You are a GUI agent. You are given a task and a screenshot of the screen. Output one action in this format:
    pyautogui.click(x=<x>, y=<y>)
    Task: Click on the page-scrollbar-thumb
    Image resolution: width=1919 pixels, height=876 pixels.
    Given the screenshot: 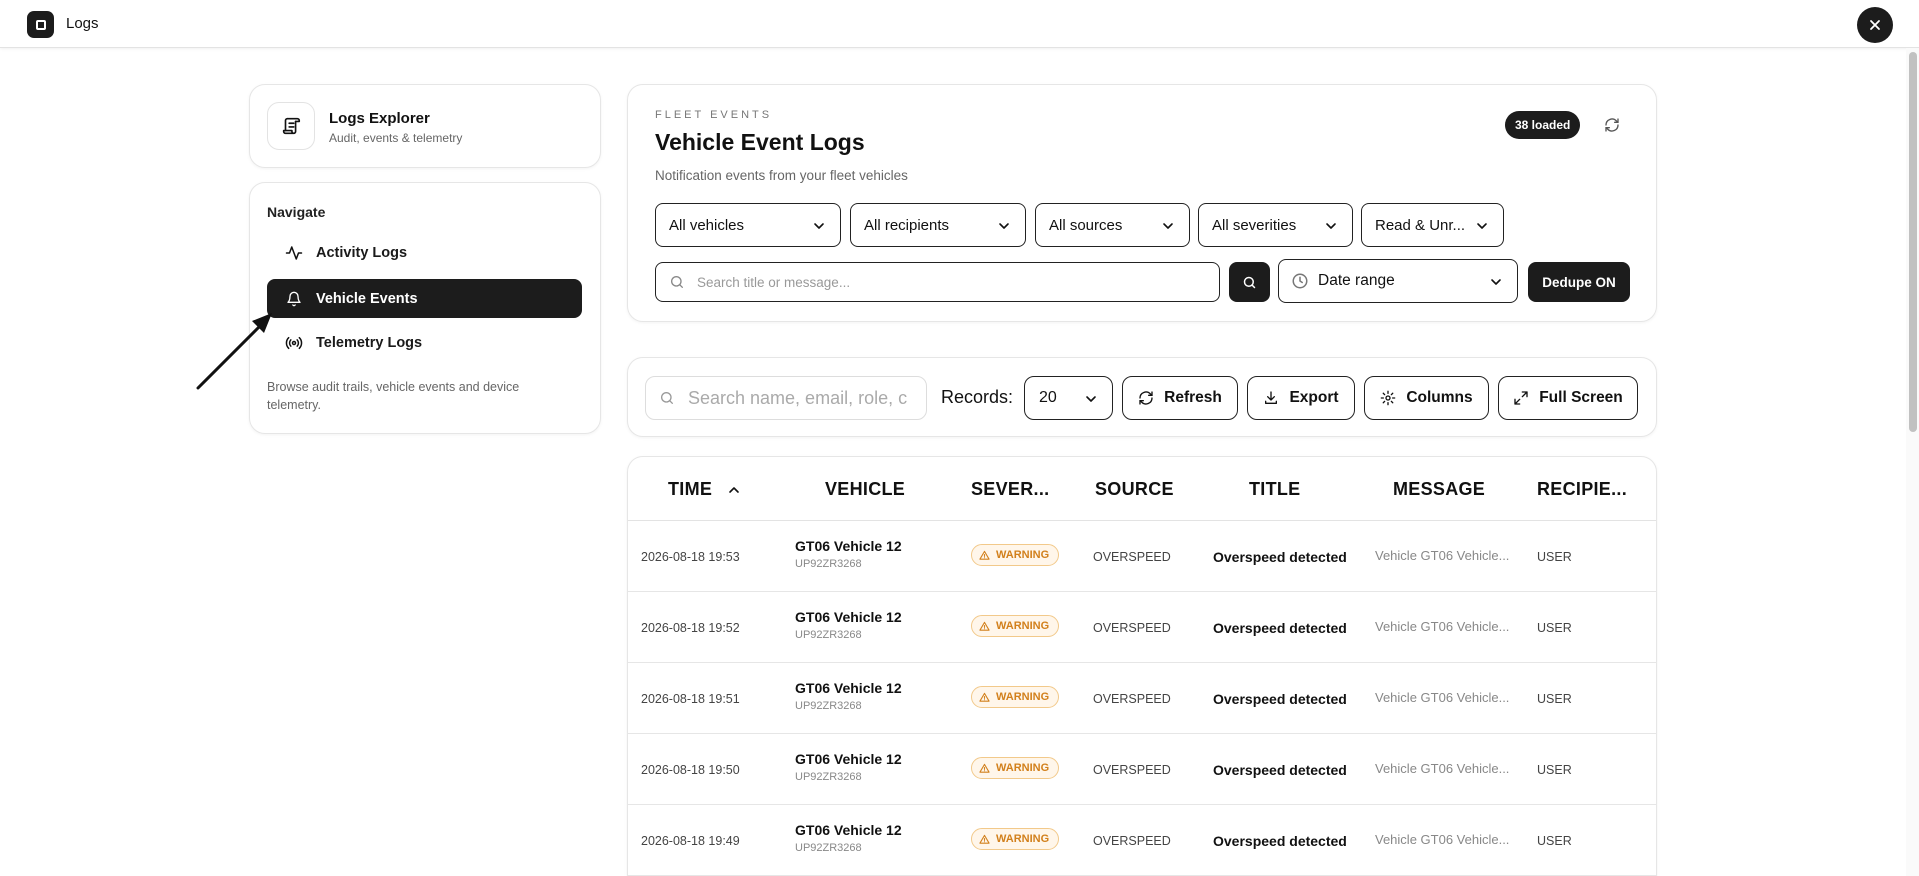 What is the action you would take?
    pyautogui.click(x=1913, y=242)
    